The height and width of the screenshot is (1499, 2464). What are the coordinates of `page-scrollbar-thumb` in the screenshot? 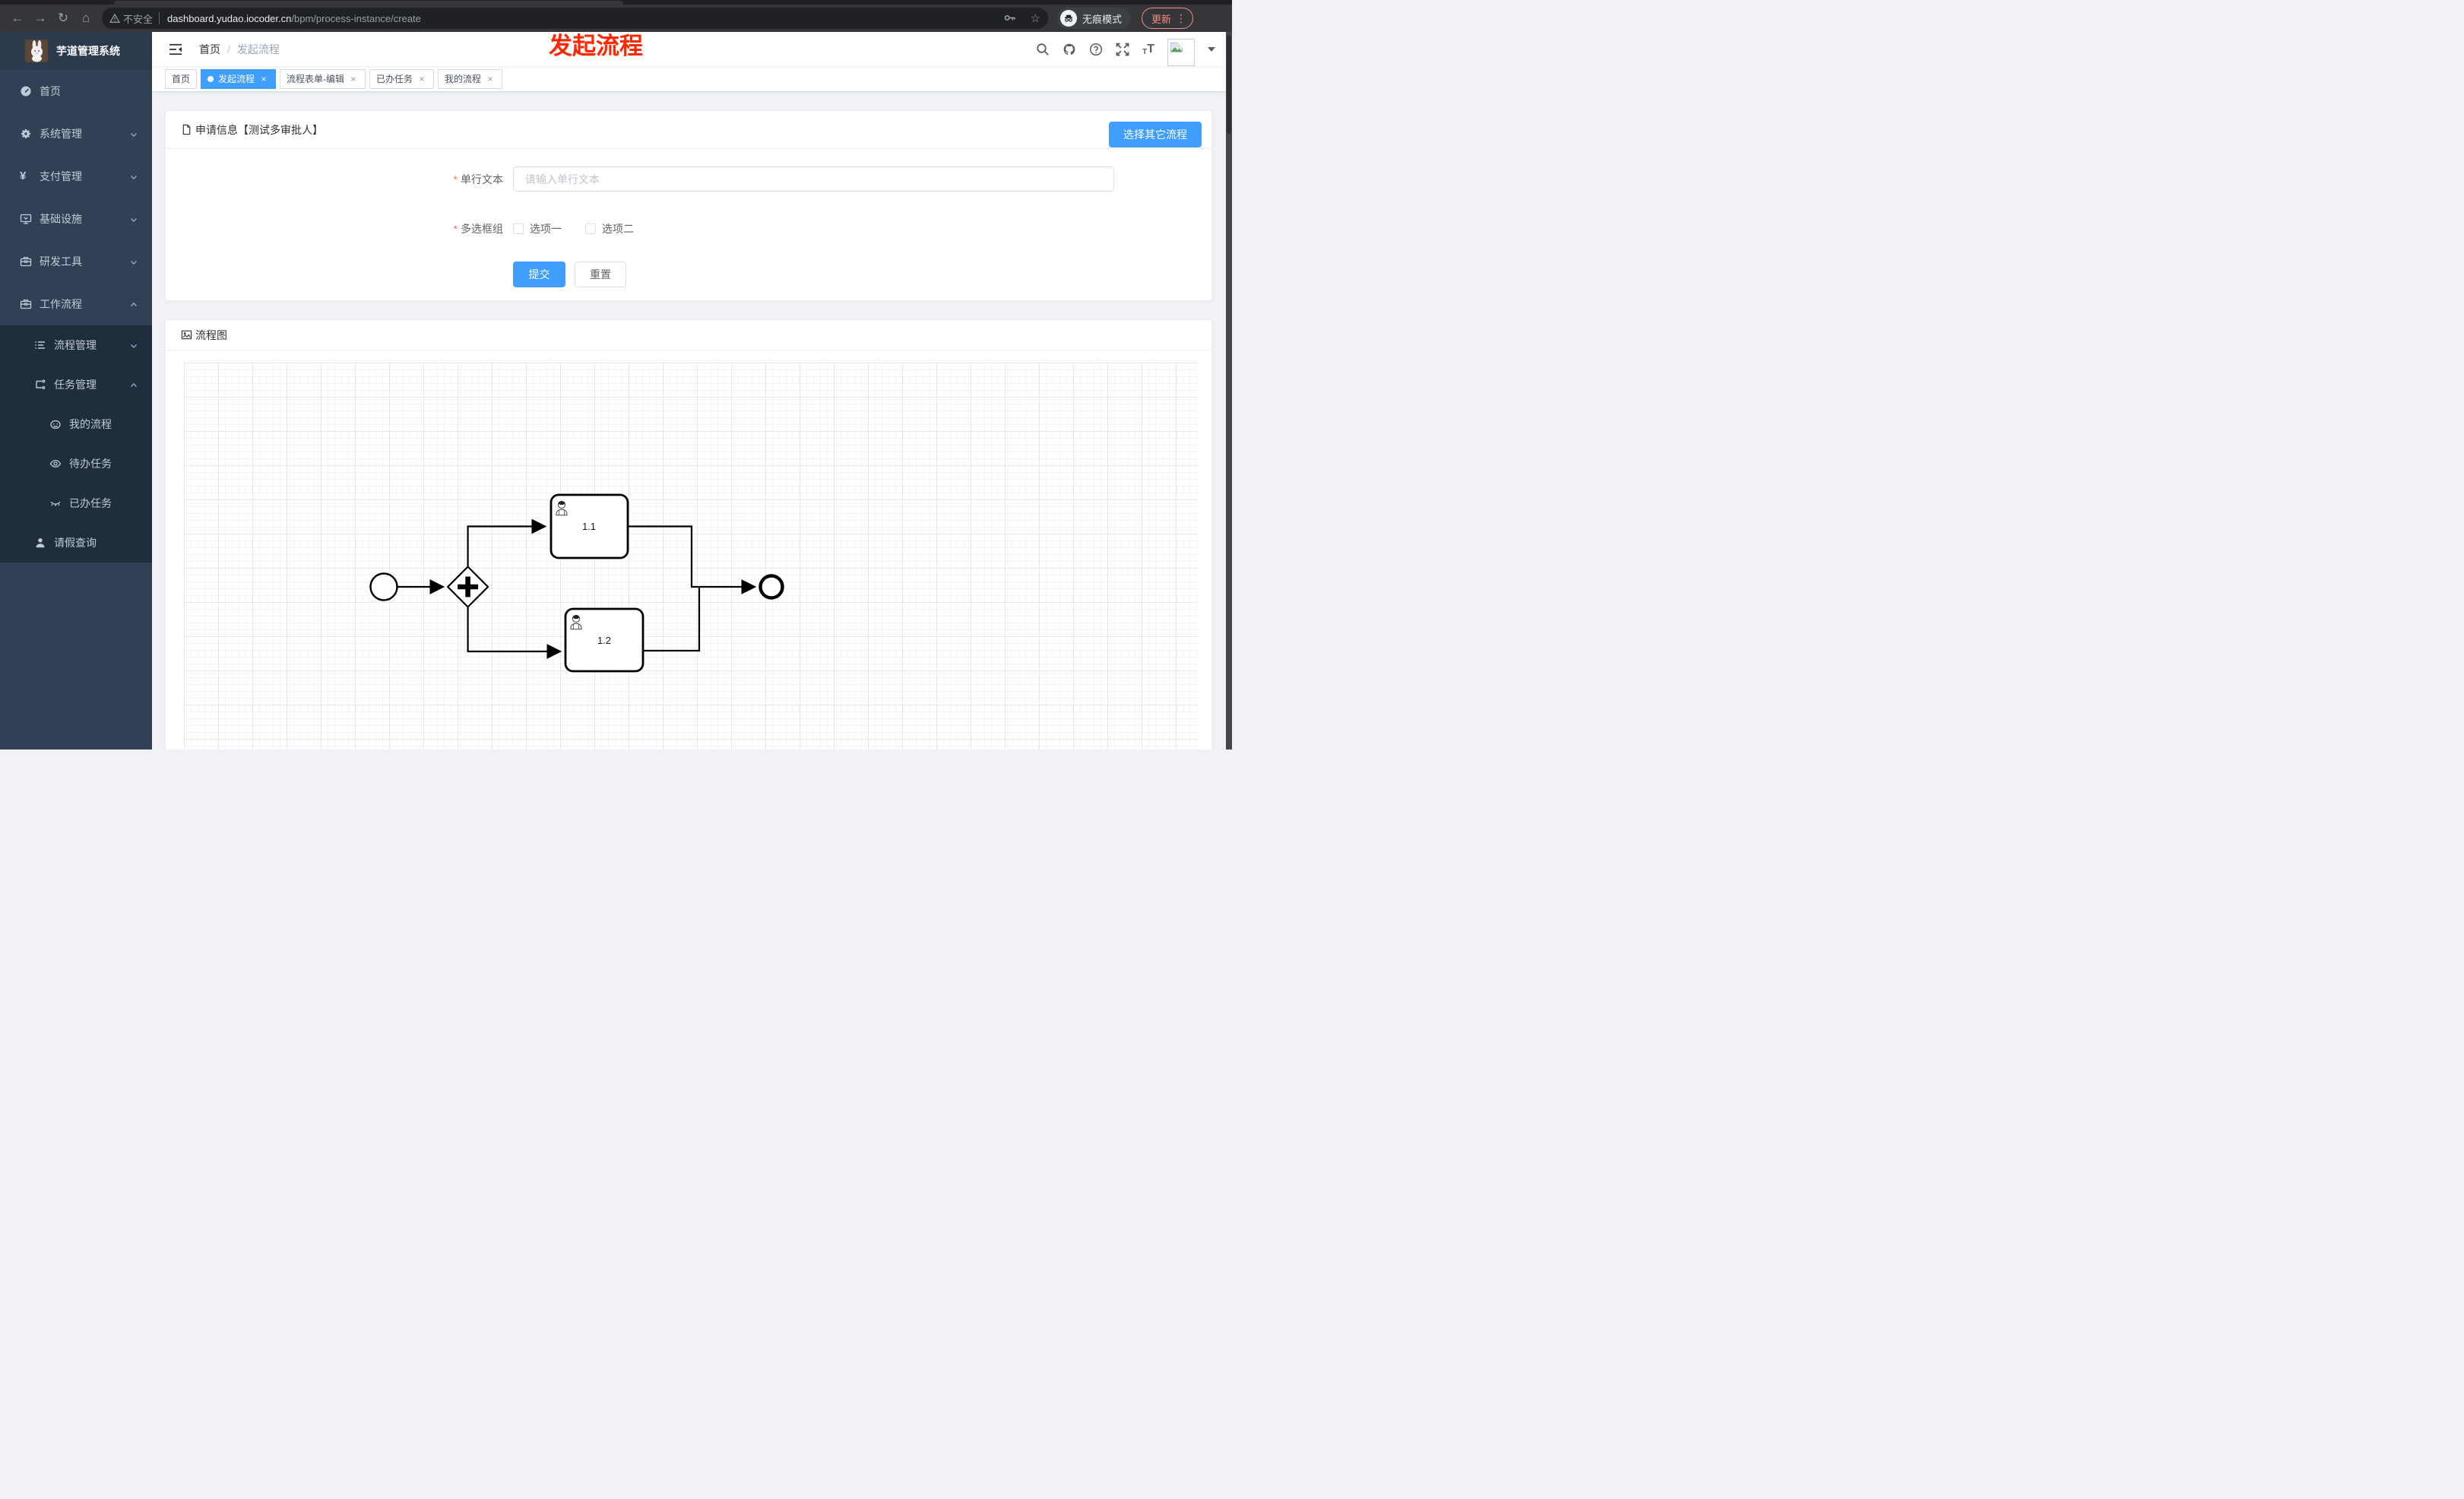 It's located at (1229, 84).